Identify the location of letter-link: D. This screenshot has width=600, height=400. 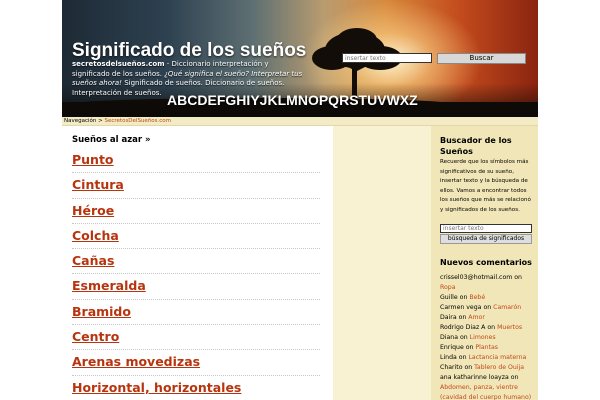
(202, 100).